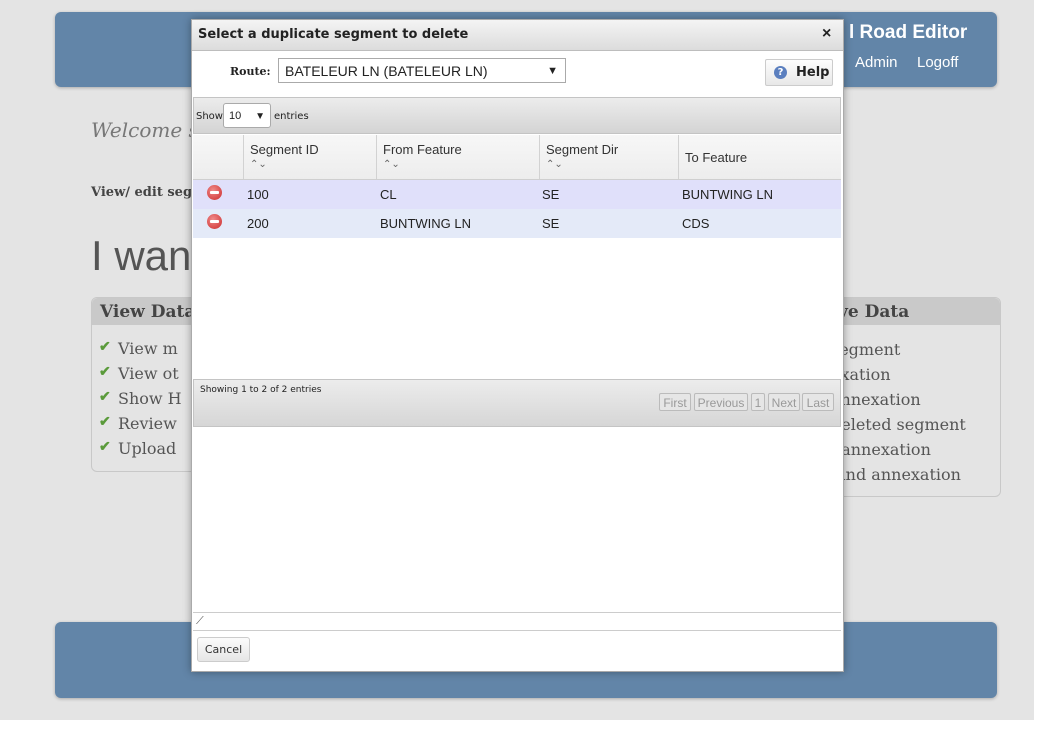  What do you see at coordinates (147, 448) in the screenshot?
I see `panel-item-label: Upload` at bounding box center [147, 448].